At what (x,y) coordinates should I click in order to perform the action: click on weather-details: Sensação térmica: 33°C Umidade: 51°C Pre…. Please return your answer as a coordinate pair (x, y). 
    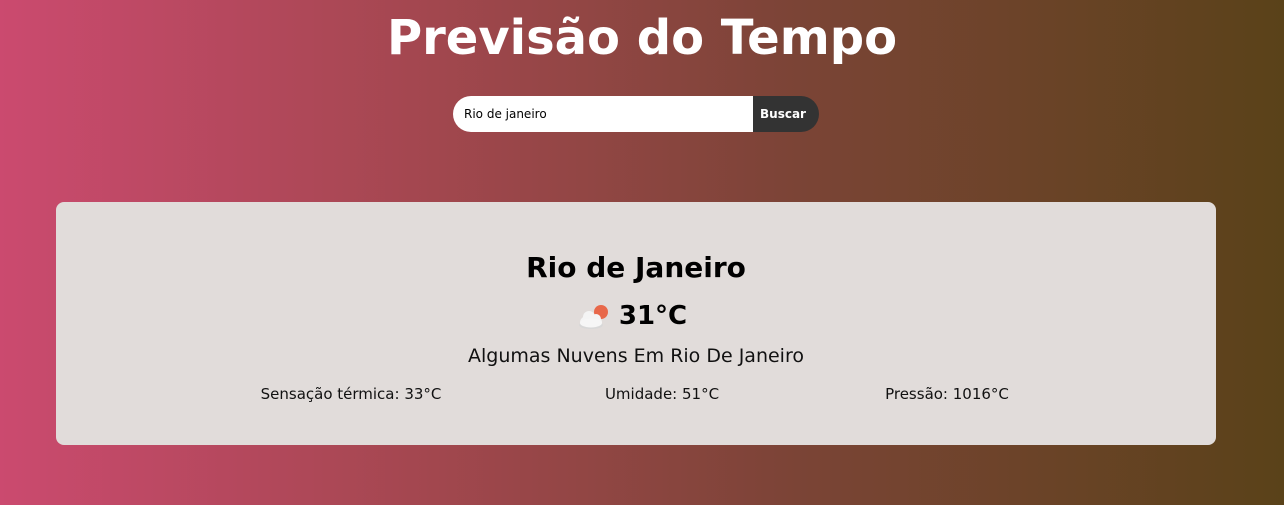
    Looking at the image, I should click on (636, 394).